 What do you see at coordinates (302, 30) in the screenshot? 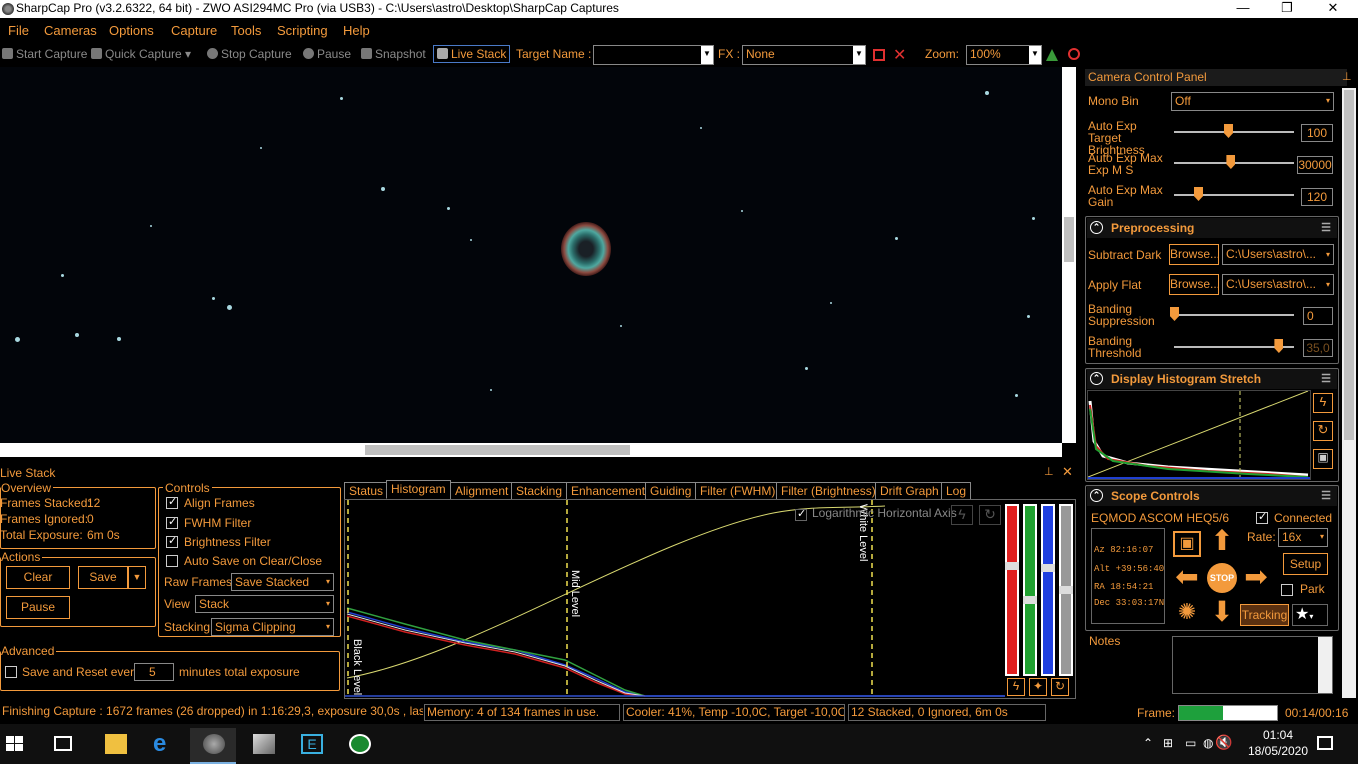
I see `menu-scripting: Scripting` at bounding box center [302, 30].